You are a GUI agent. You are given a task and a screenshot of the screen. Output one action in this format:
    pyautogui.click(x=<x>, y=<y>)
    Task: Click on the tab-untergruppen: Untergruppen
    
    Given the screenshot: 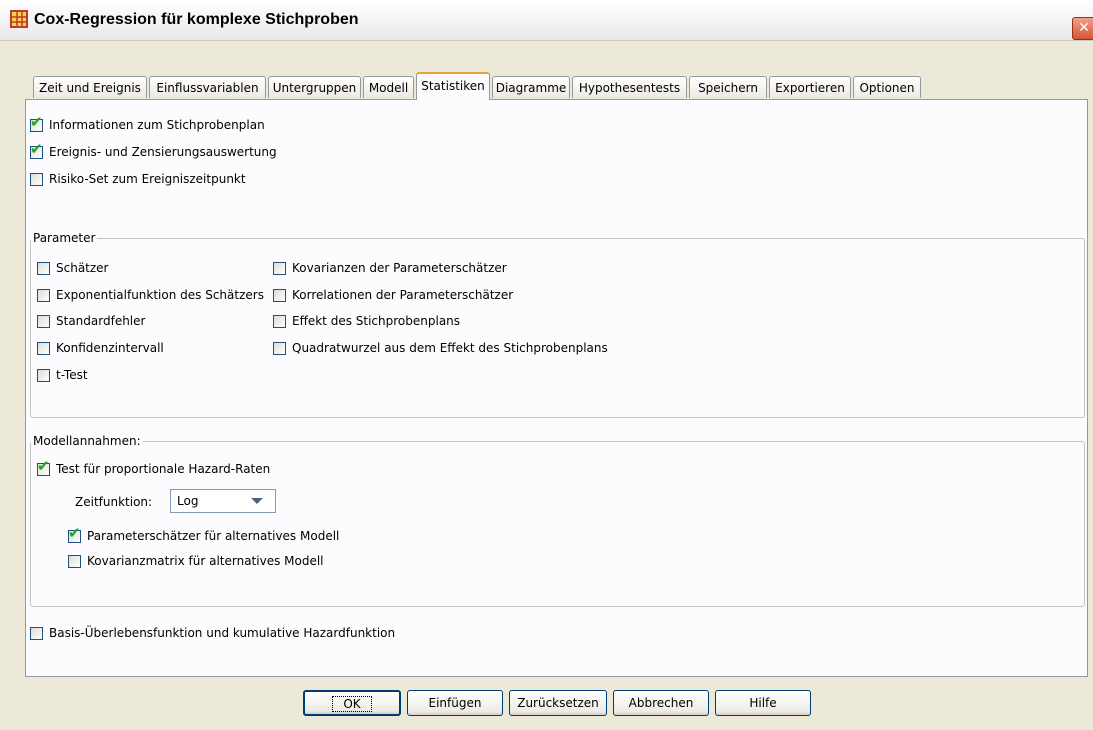 What is the action you would take?
    pyautogui.click(x=314, y=87)
    